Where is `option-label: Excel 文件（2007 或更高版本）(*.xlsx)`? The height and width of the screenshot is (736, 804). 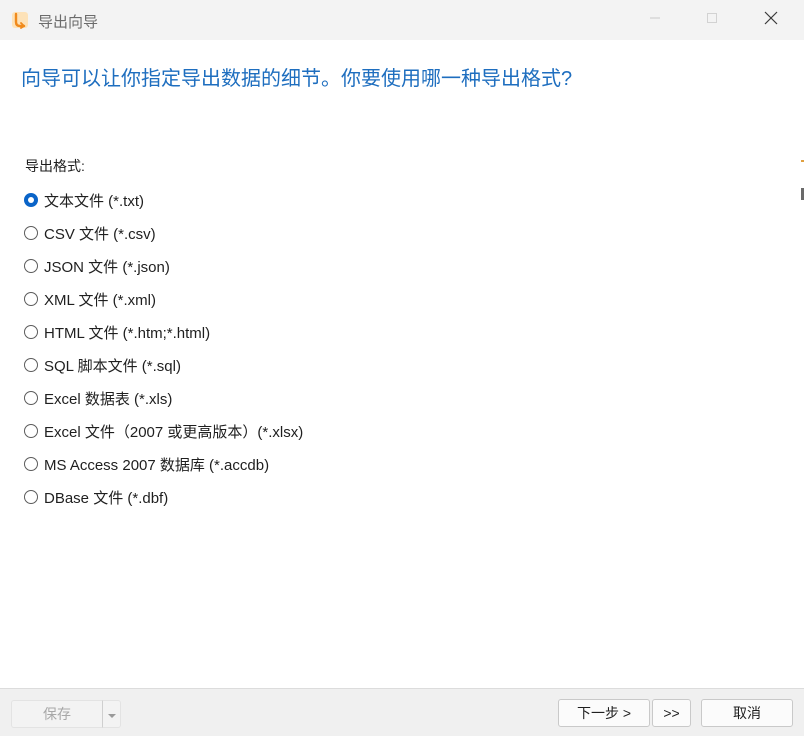 option-label: Excel 文件（2007 或更高版本）(*.xlsx) is located at coordinates (174, 432).